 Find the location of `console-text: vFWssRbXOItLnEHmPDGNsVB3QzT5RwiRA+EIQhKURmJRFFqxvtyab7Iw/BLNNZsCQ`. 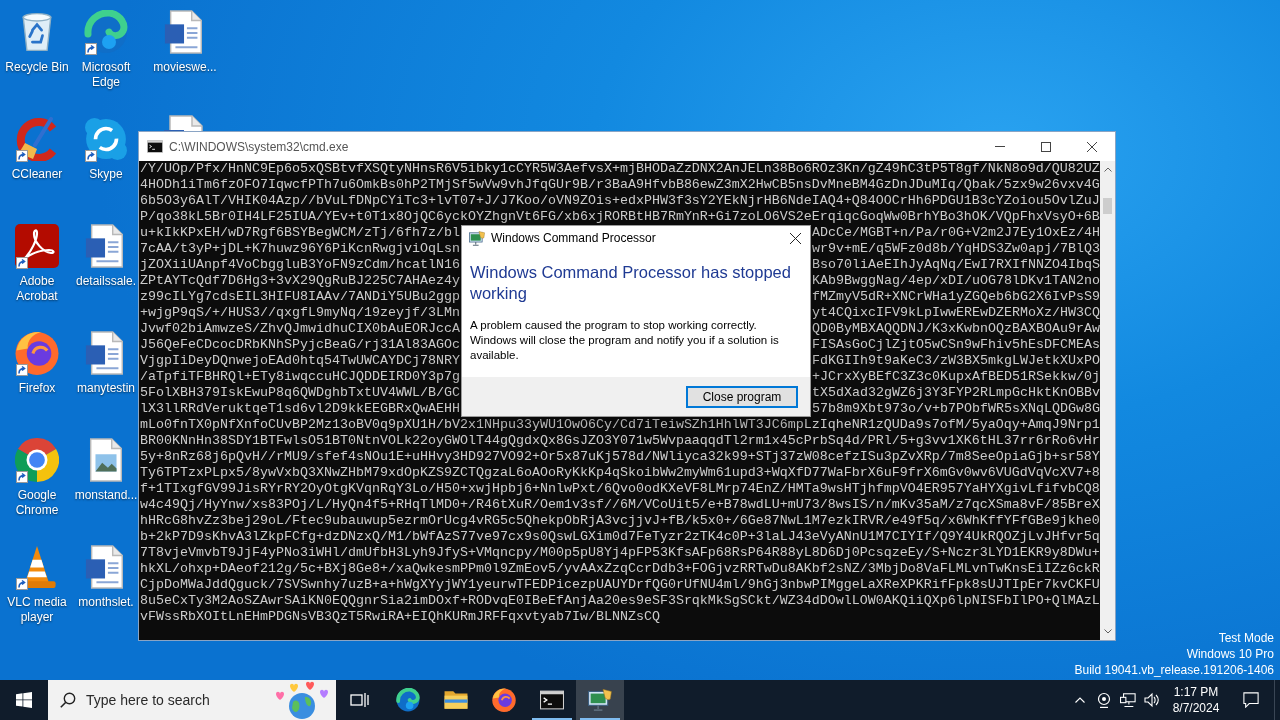

console-text: vFWssRbXOItLnEHmPDGNsVB3QzT5RwiRA+EIQhKURmJRFFqxvtyab7Iw/BLNNZsCQ is located at coordinates (400, 617).